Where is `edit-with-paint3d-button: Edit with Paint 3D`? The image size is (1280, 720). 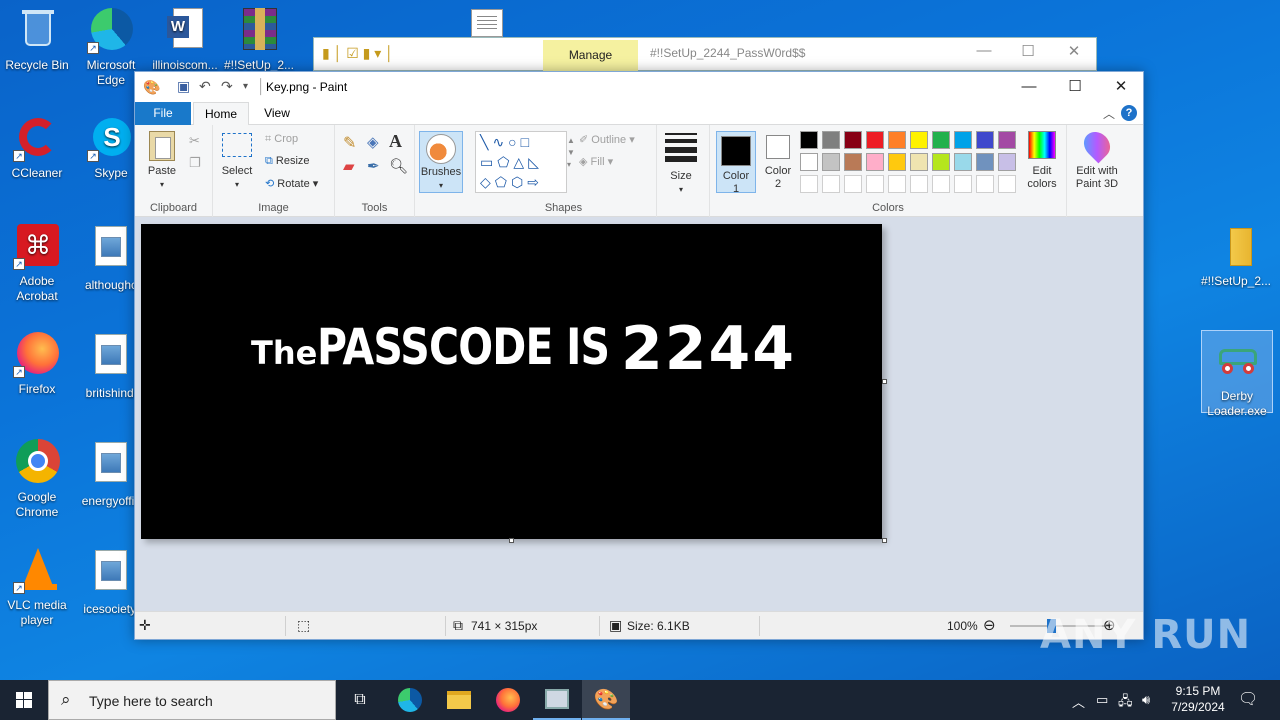 edit-with-paint3d-button: Edit with Paint 3D is located at coordinates (1097, 158).